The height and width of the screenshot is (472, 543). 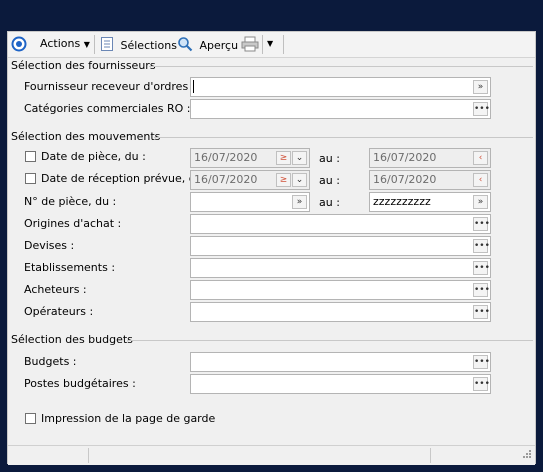 What do you see at coordinates (340, 384) in the screenshot?
I see `budget-items-field: •••` at bounding box center [340, 384].